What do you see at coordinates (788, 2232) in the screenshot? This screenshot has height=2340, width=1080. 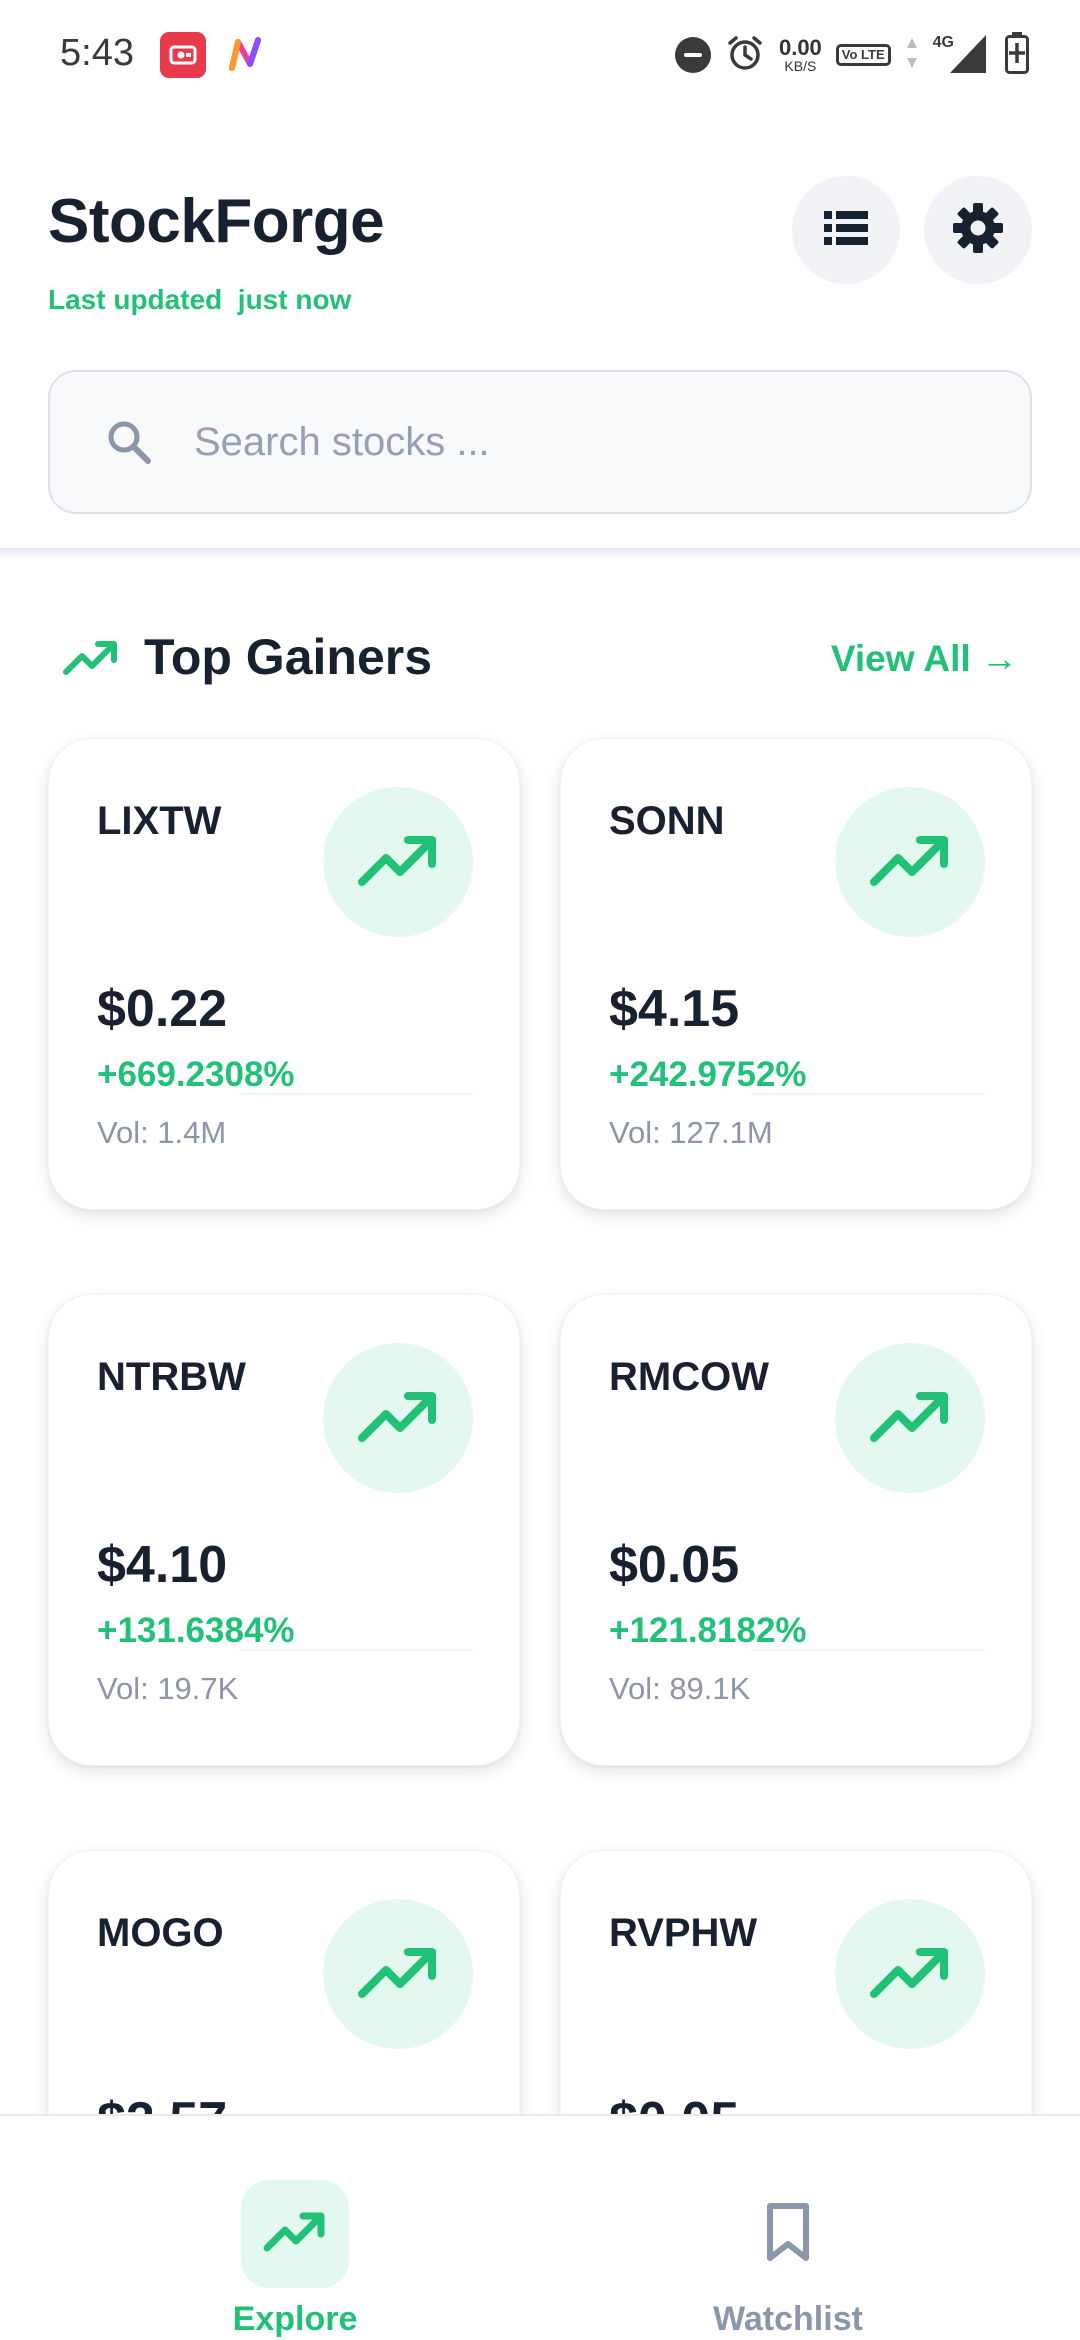 I see `bookmark-icon` at bounding box center [788, 2232].